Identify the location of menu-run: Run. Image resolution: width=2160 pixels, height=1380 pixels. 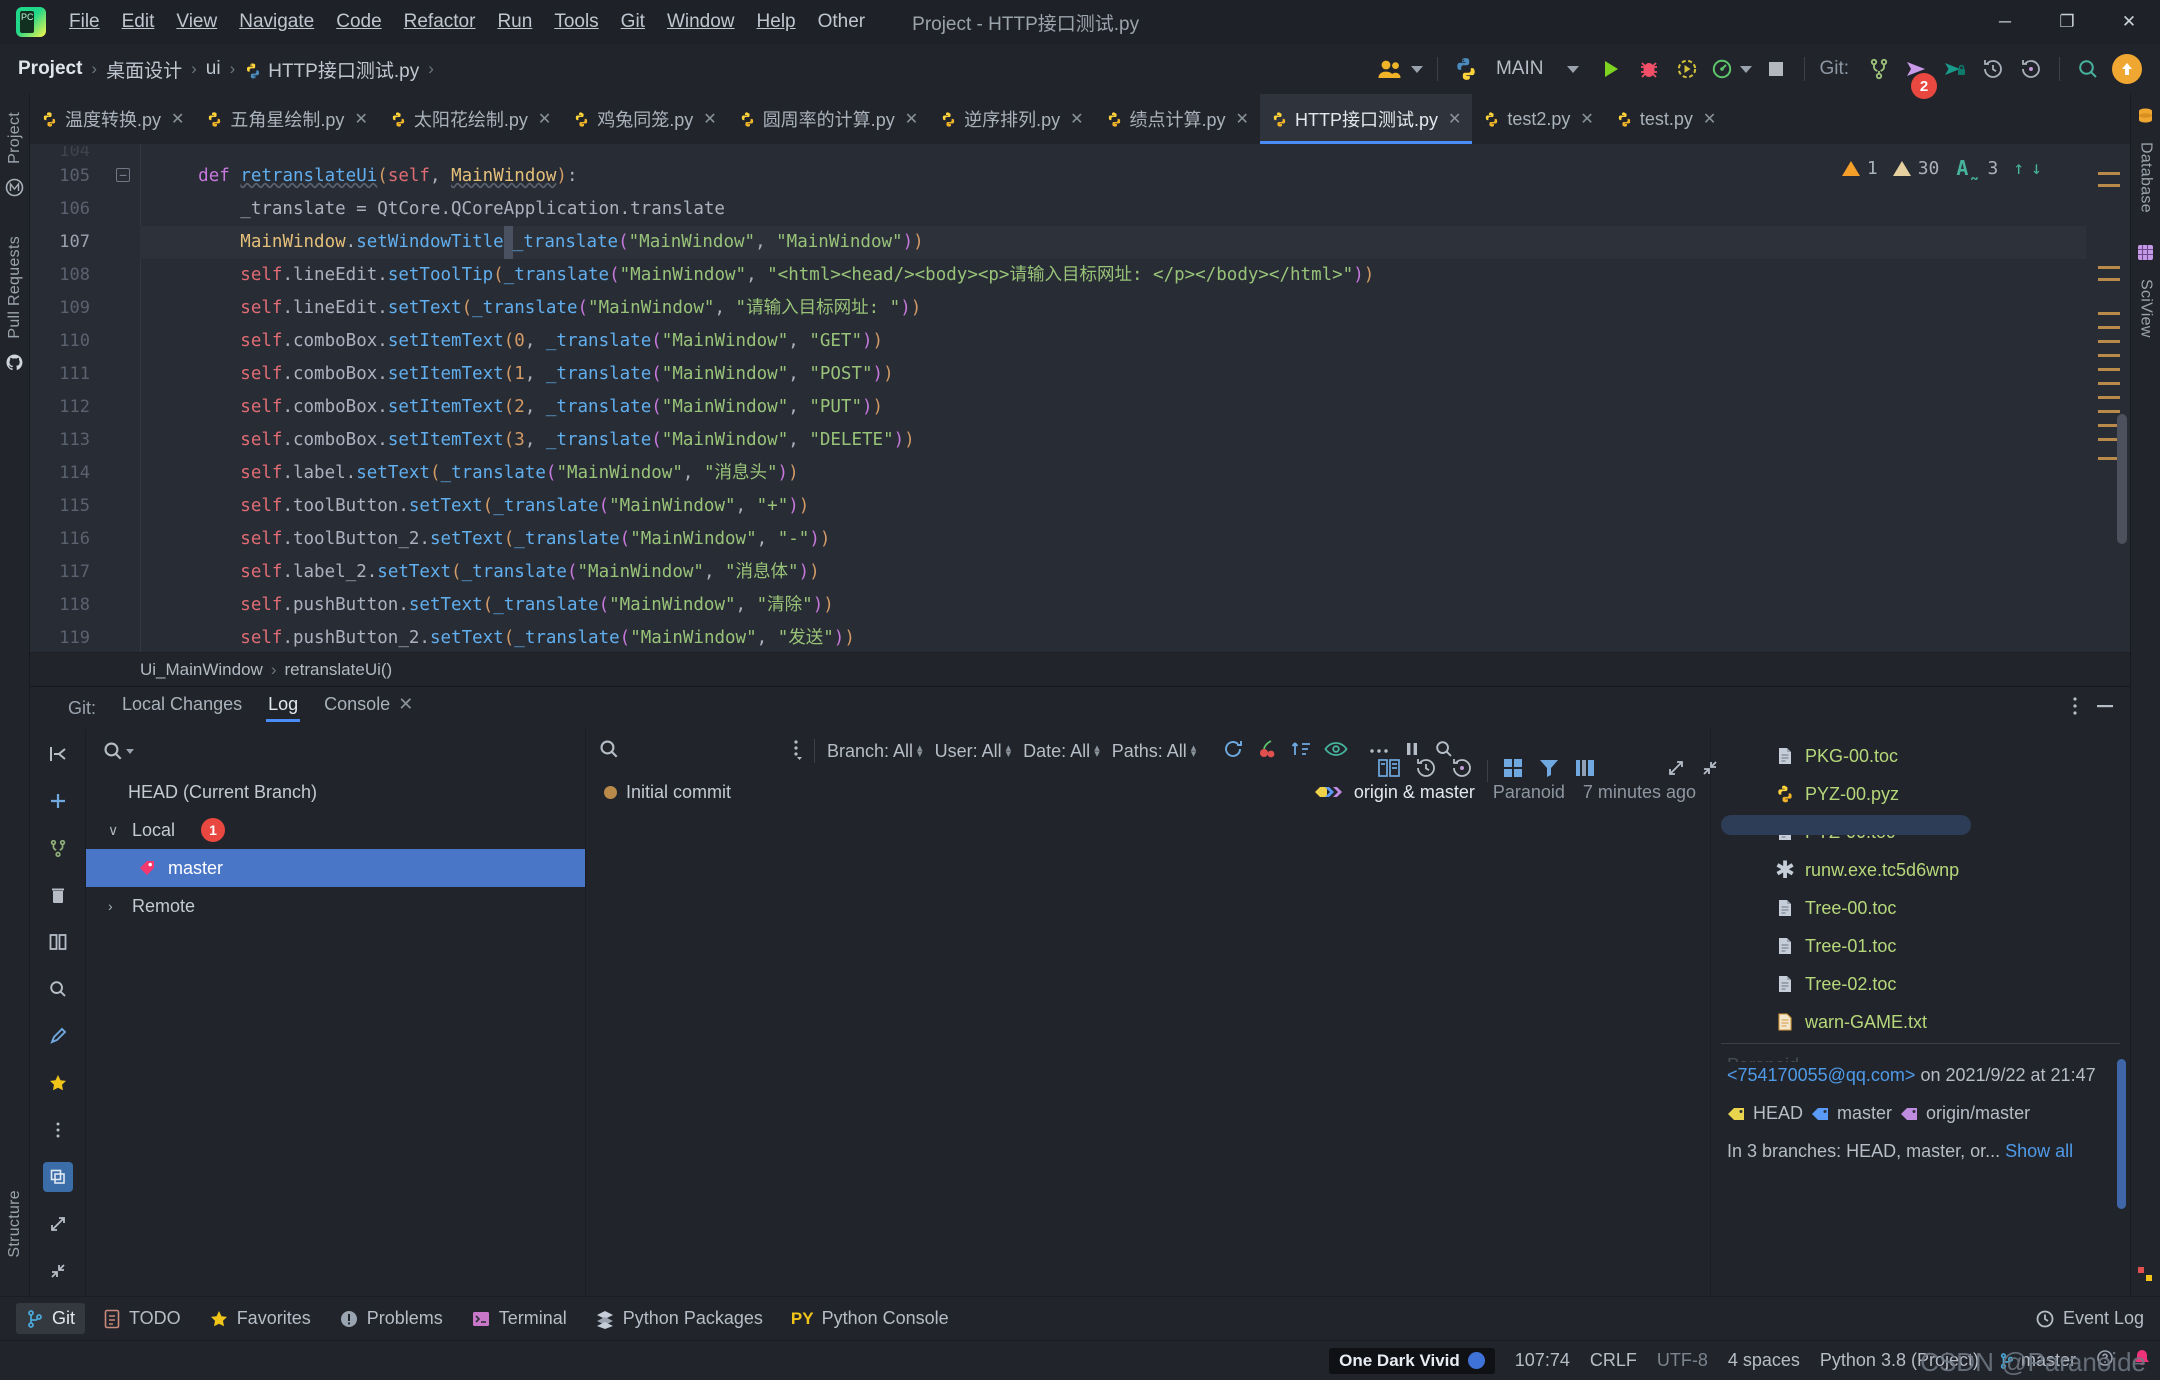
(514, 22).